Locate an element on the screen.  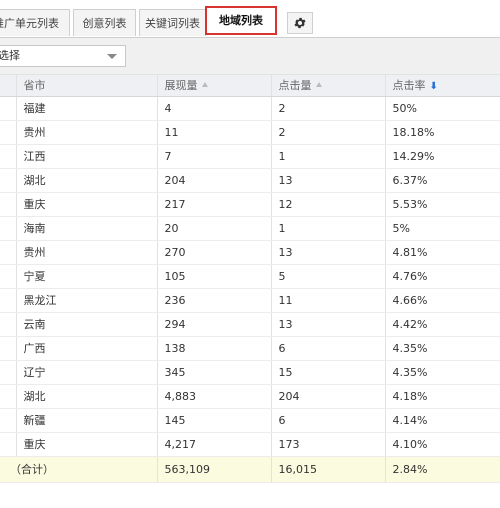
region-cell: 黑龙江 is located at coordinates (87, 300).